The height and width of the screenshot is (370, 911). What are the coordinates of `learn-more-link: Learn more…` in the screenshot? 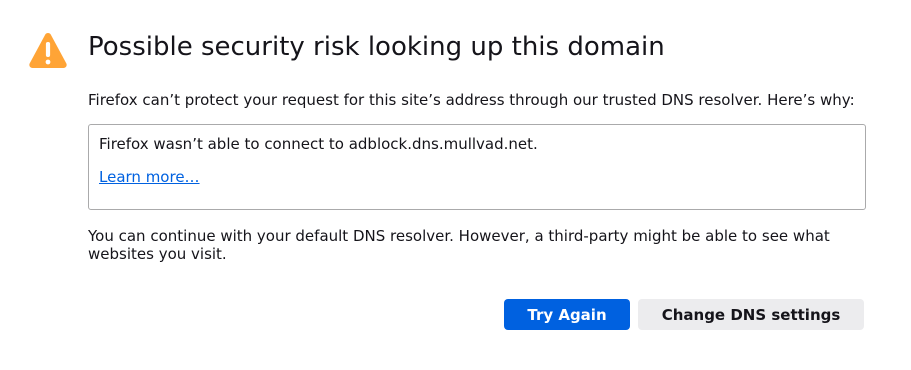 It's located at (149, 177).